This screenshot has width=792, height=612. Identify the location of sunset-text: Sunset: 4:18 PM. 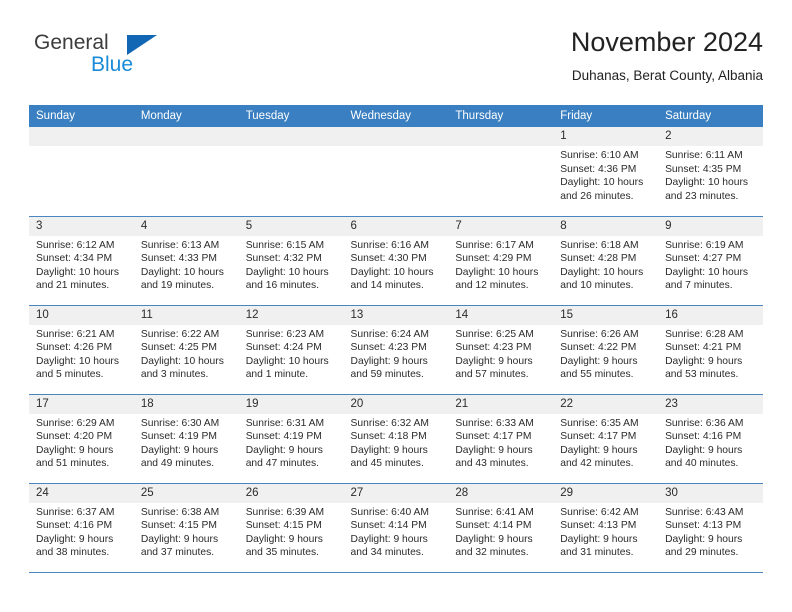
(388, 436).